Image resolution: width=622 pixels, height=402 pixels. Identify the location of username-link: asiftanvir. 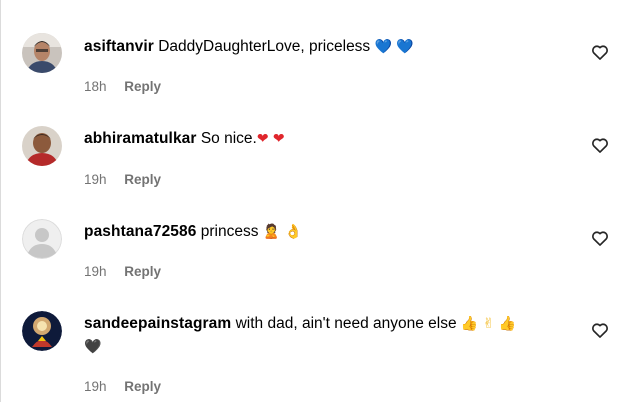
(119, 46).